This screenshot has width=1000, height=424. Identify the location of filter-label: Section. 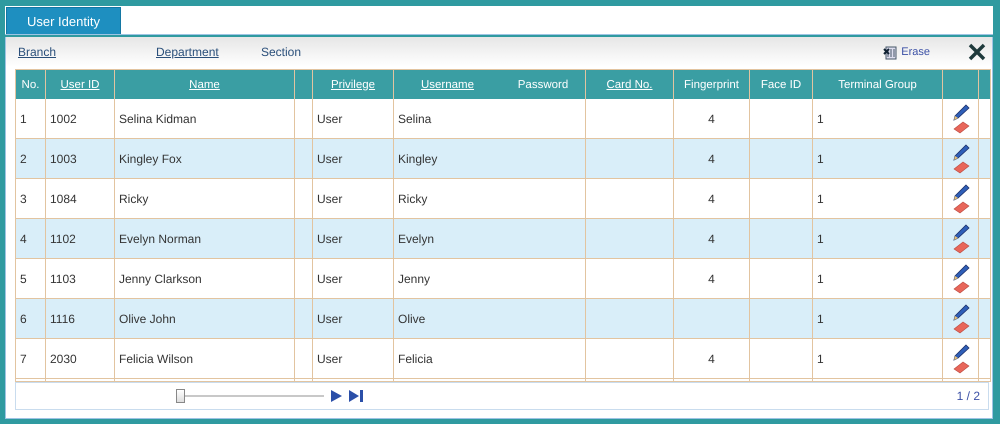
(281, 52).